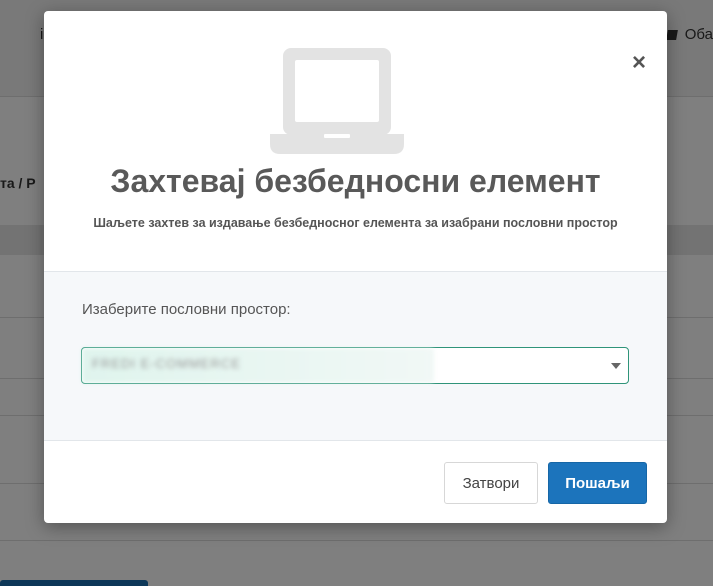 This screenshot has width=713, height=586. Describe the element at coordinates (166, 363) in the screenshot. I see `select-value: FREDI E-COMMERCE` at that location.